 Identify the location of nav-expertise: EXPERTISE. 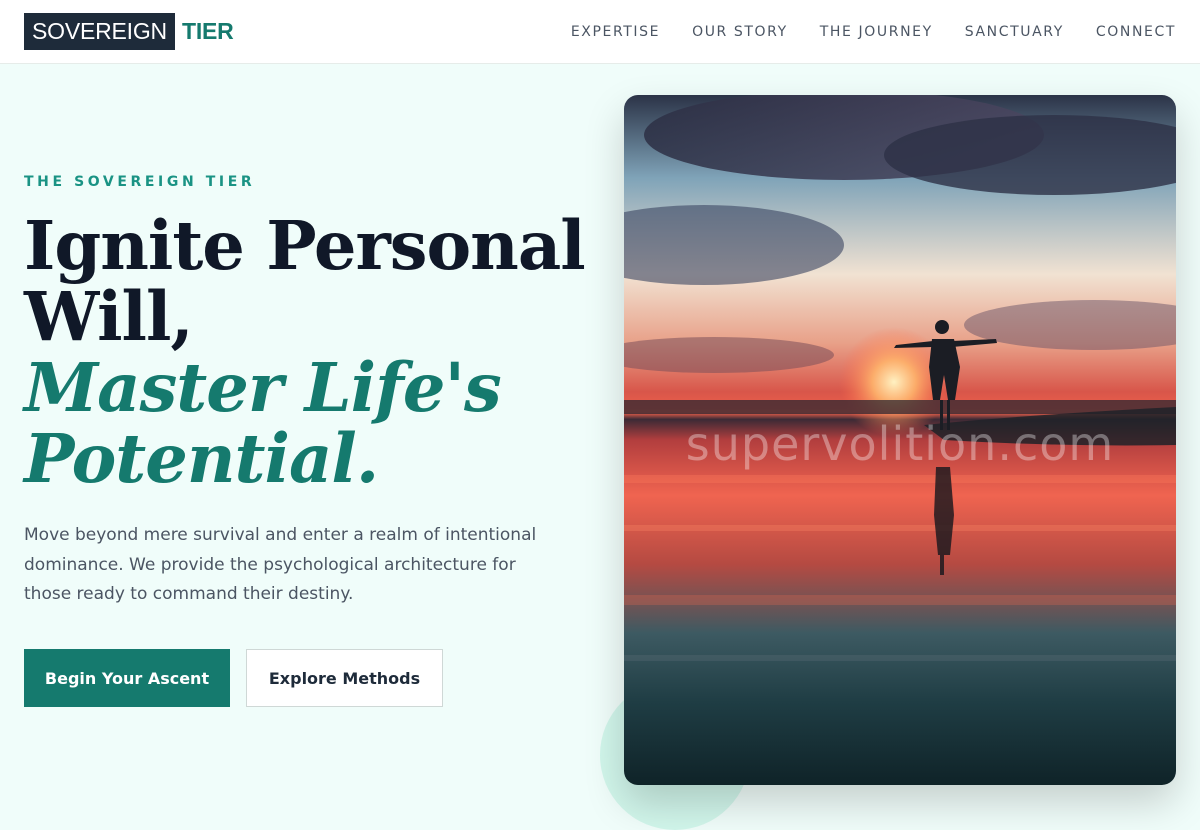
(615, 32).